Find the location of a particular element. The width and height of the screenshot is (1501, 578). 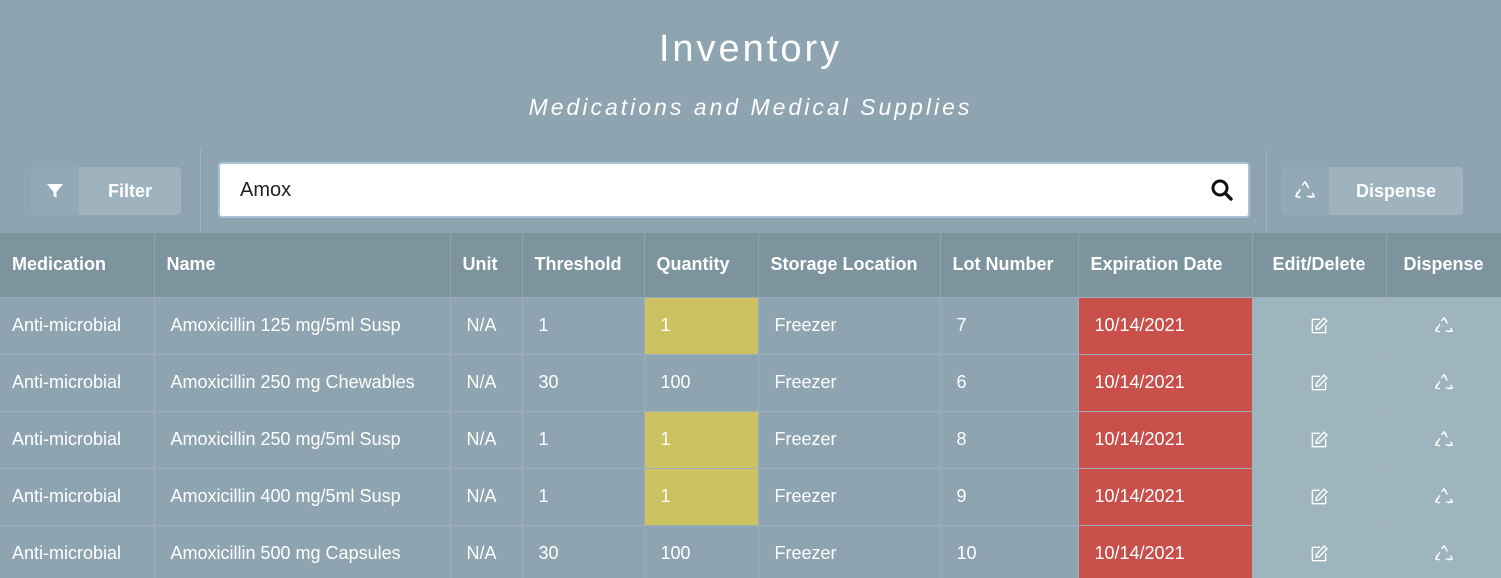

cell-name: Amoxicillin 500 mg Capsules is located at coordinates (302, 551).